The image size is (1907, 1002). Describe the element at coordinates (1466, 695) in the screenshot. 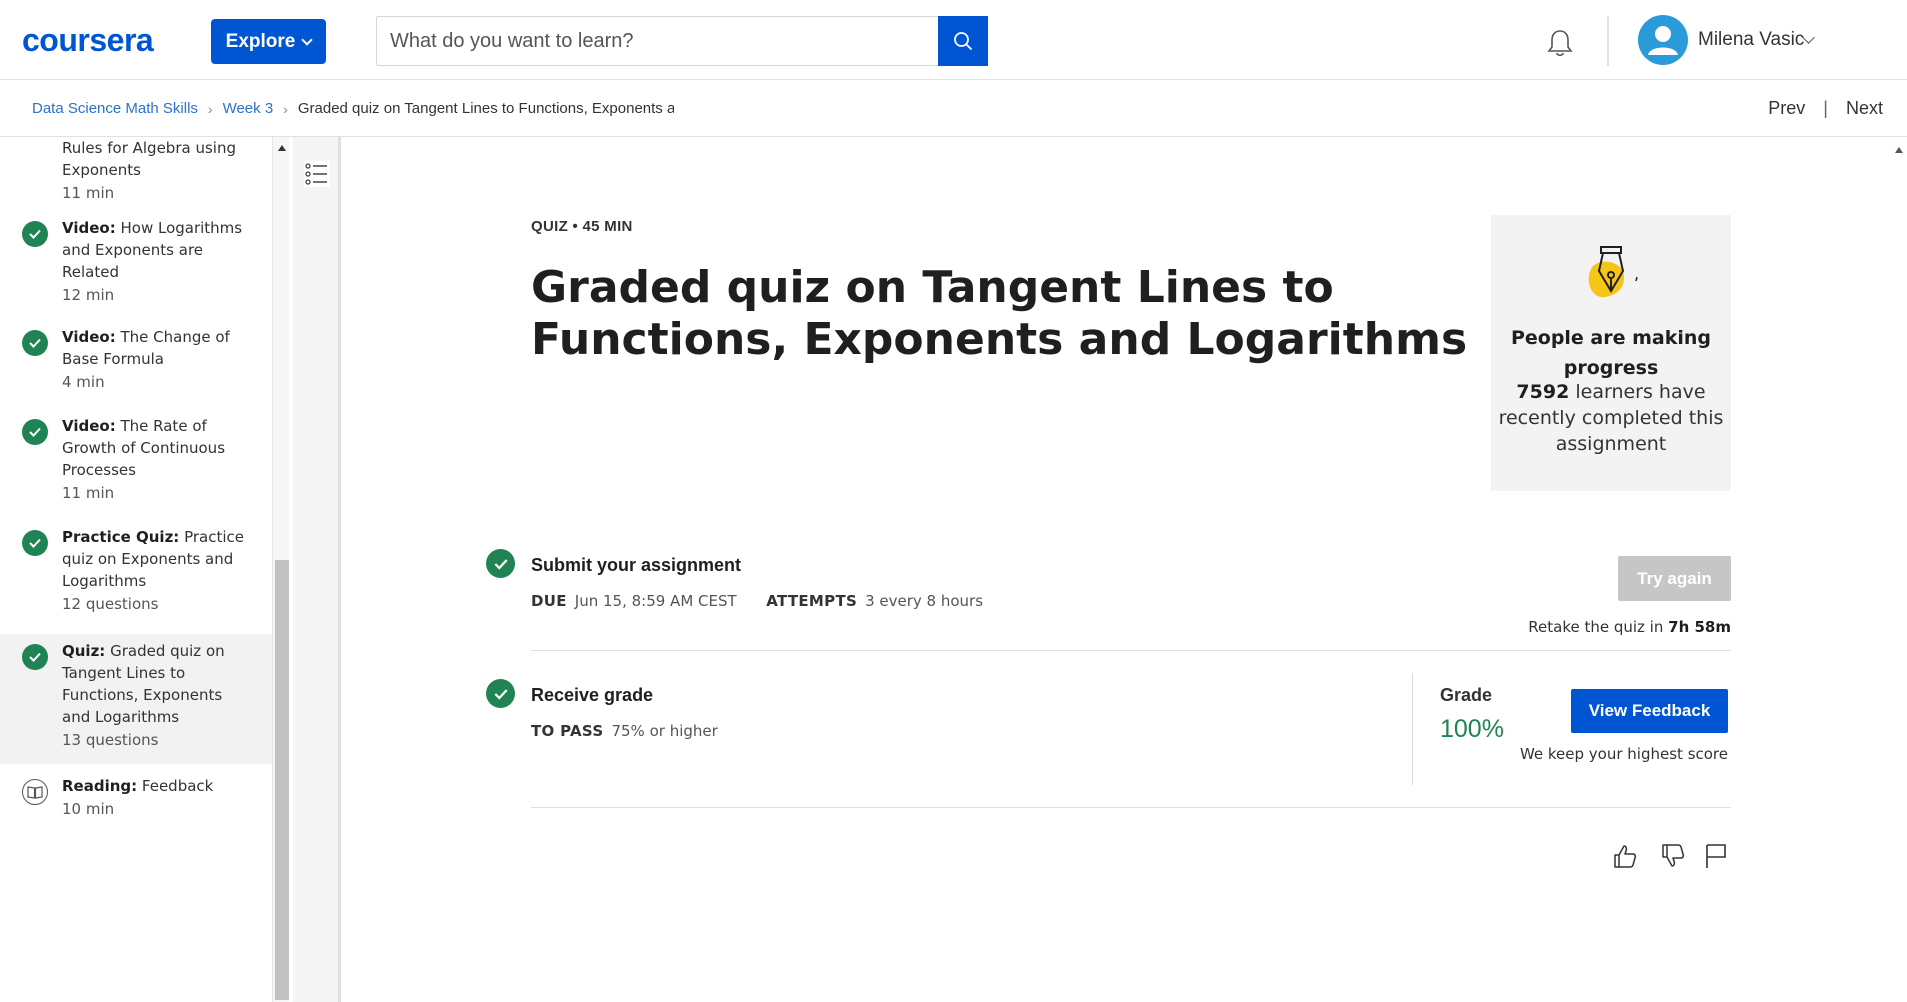

I see `grade-label: Grade` at that location.